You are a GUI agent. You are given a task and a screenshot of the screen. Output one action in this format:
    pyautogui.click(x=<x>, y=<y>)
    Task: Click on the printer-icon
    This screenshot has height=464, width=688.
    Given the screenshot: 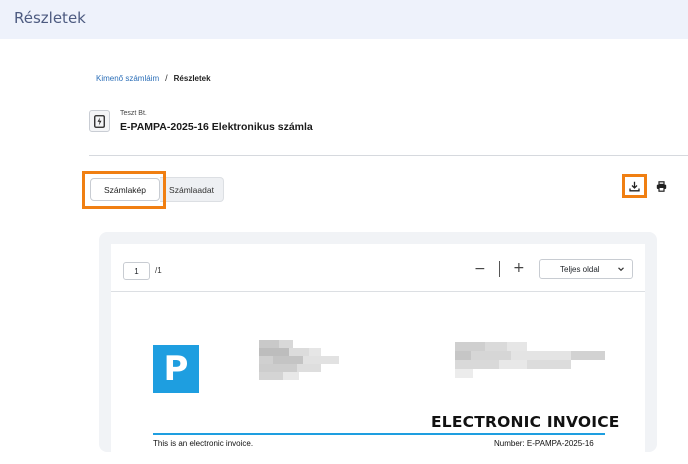 What is the action you would take?
    pyautogui.click(x=661, y=186)
    